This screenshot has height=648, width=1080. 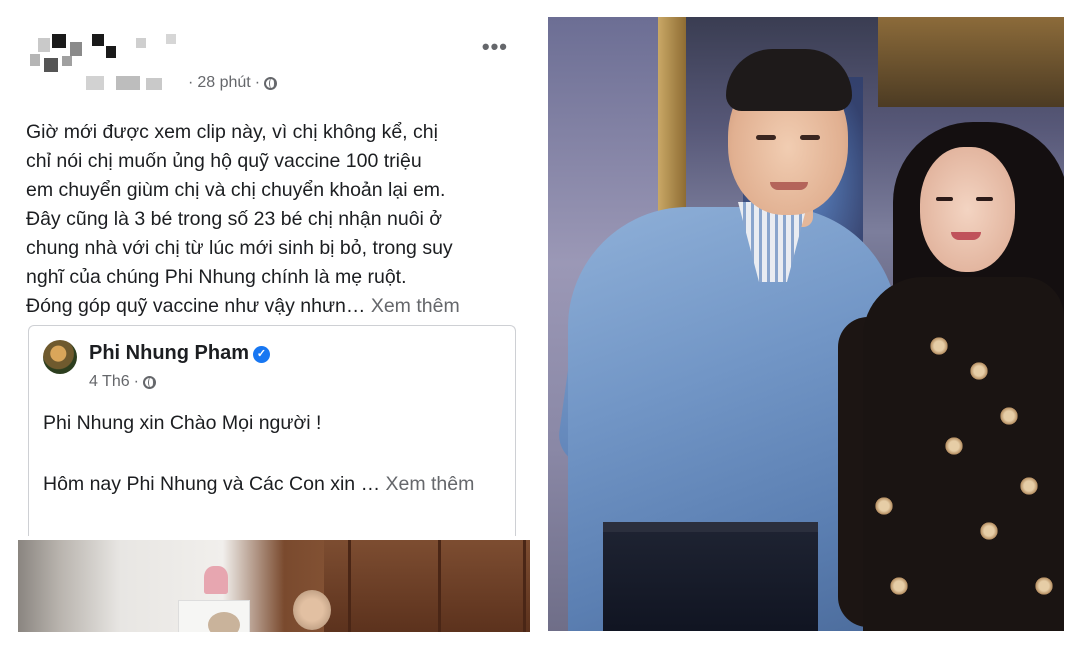 I want to click on shared-author-name-row: Phi Nhung Pham ✓, so click(x=179, y=353).